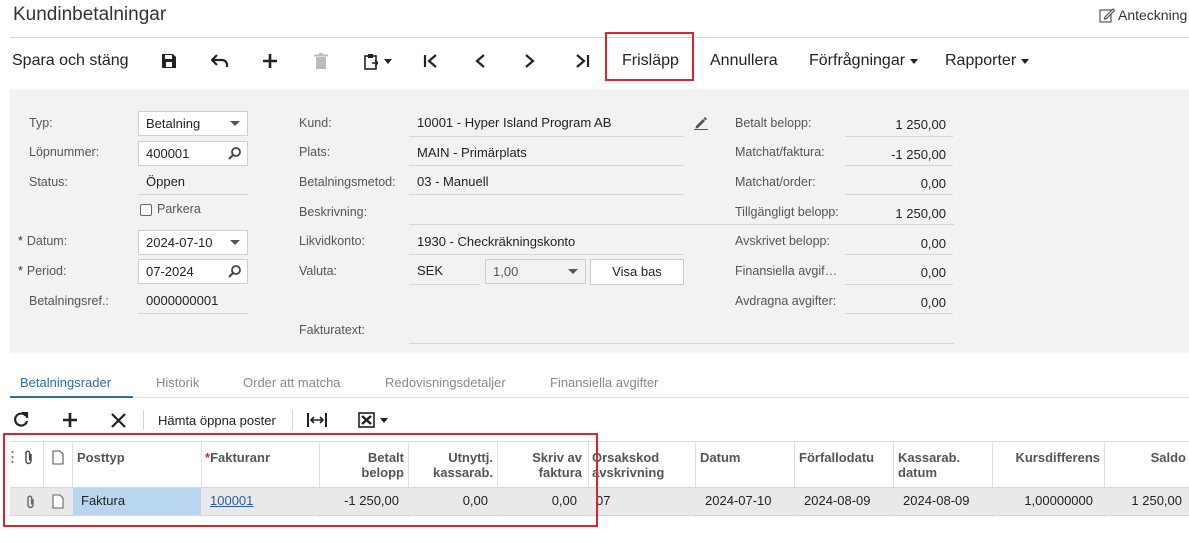 The height and width of the screenshot is (543, 1189). I want to click on currency-label: Valuta:, so click(318, 271).